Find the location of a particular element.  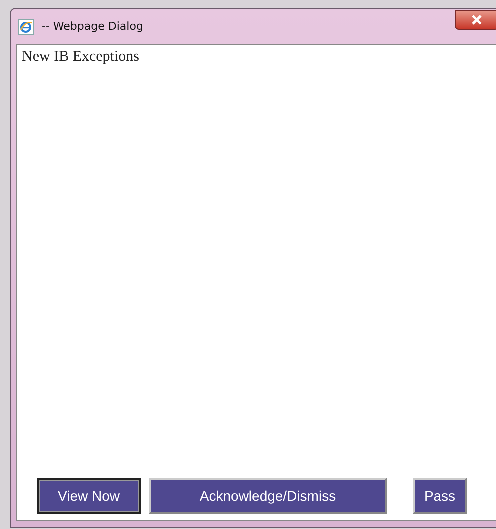

dialog-button: View Now is located at coordinates (89, 496).